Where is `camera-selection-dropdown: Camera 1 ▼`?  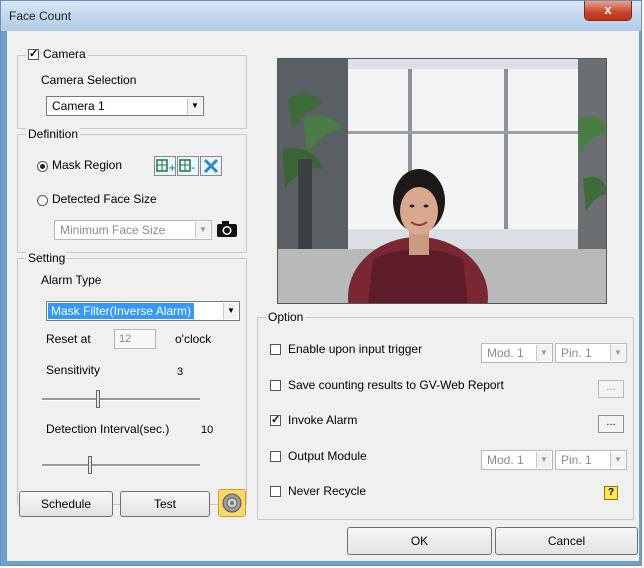 camera-selection-dropdown: Camera 1 ▼ is located at coordinates (125, 106).